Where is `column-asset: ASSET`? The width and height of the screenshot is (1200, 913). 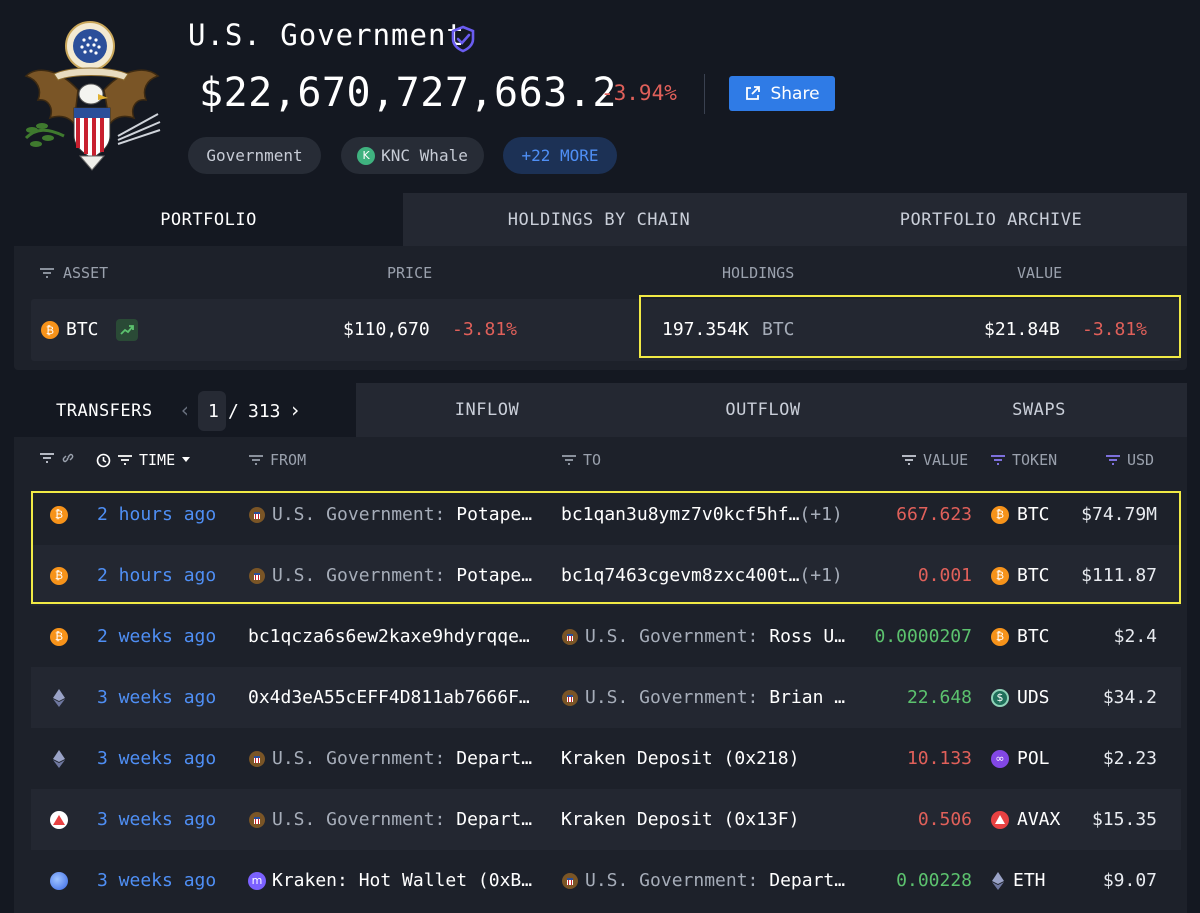 column-asset: ASSET is located at coordinates (73, 273).